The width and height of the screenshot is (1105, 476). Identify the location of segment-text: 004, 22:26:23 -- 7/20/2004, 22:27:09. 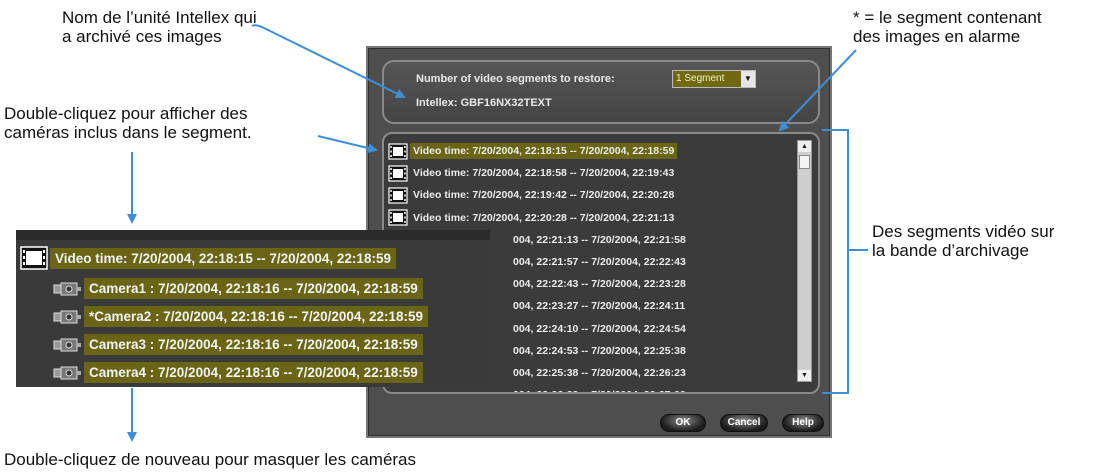
(599, 389).